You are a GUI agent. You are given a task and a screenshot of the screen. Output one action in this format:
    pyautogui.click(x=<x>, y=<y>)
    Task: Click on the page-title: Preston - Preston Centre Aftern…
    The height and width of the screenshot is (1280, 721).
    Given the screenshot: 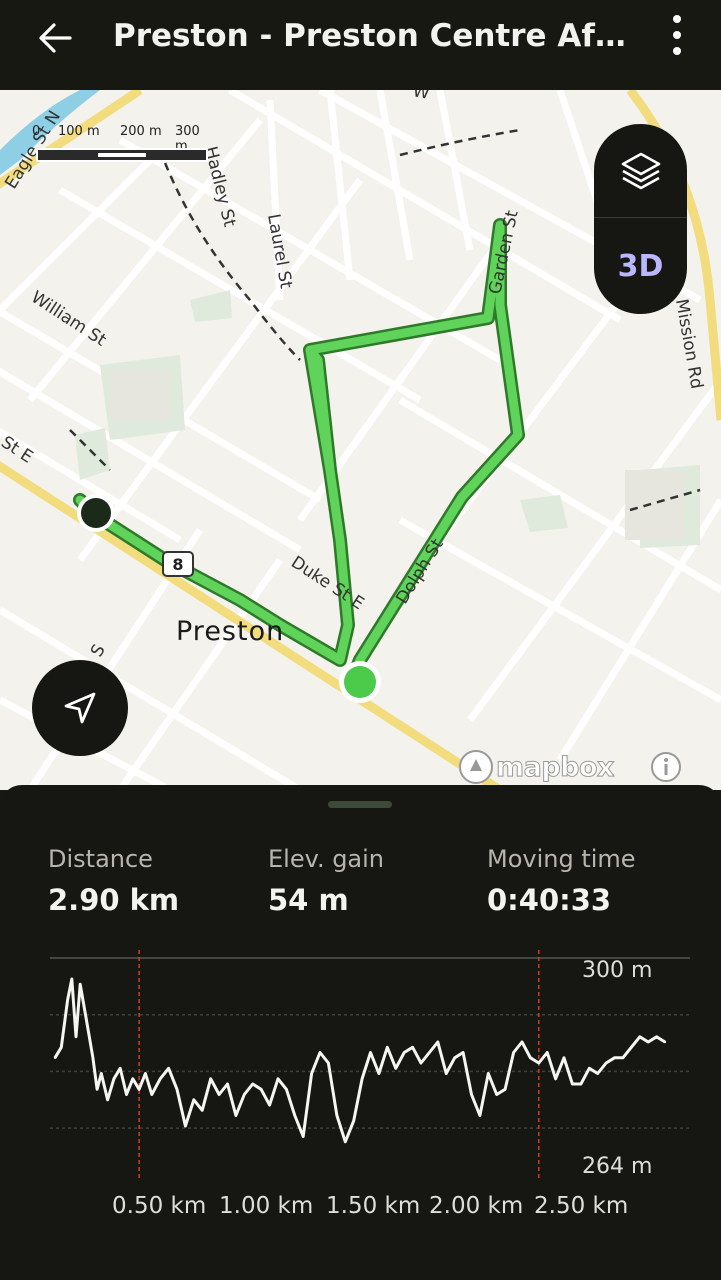 What is the action you would take?
    pyautogui.click(x=373, y=36)
    